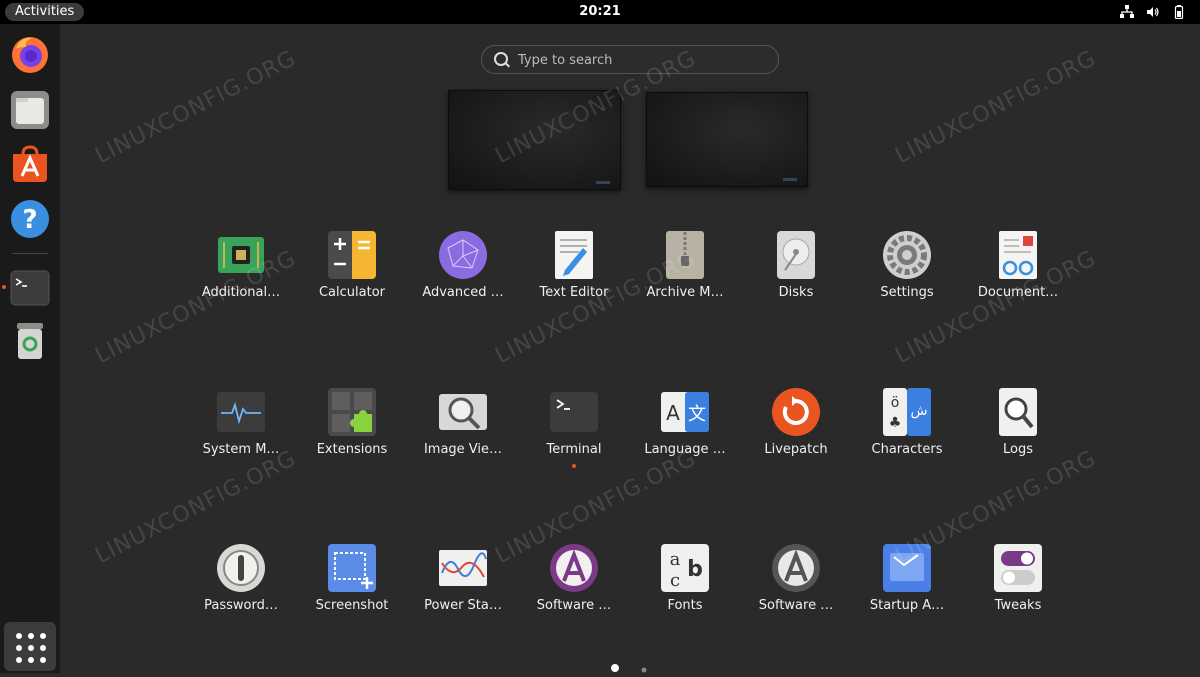 The width and height of the screenshot is (1200, 677). I want to click on app-characters: ö ♣ ش Characters, so click(907, 427).